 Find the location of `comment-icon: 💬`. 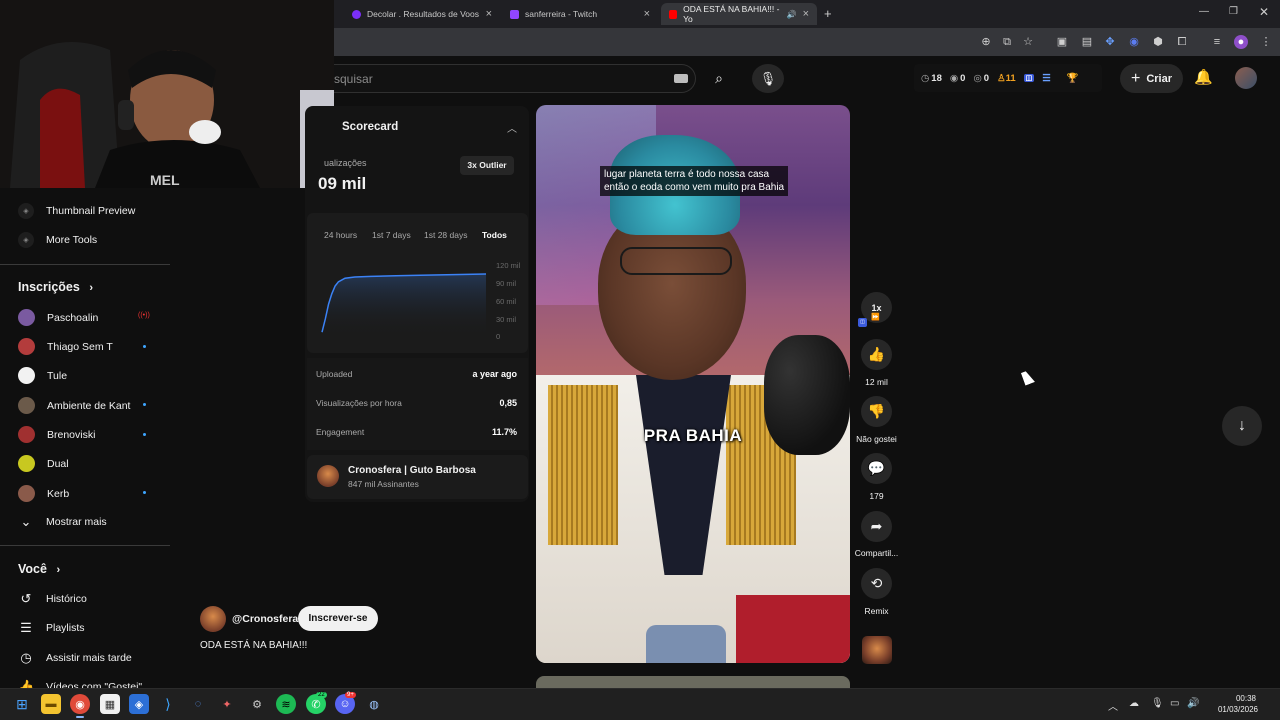

comment-icon: 💬 is located at coordinates (876, 468).